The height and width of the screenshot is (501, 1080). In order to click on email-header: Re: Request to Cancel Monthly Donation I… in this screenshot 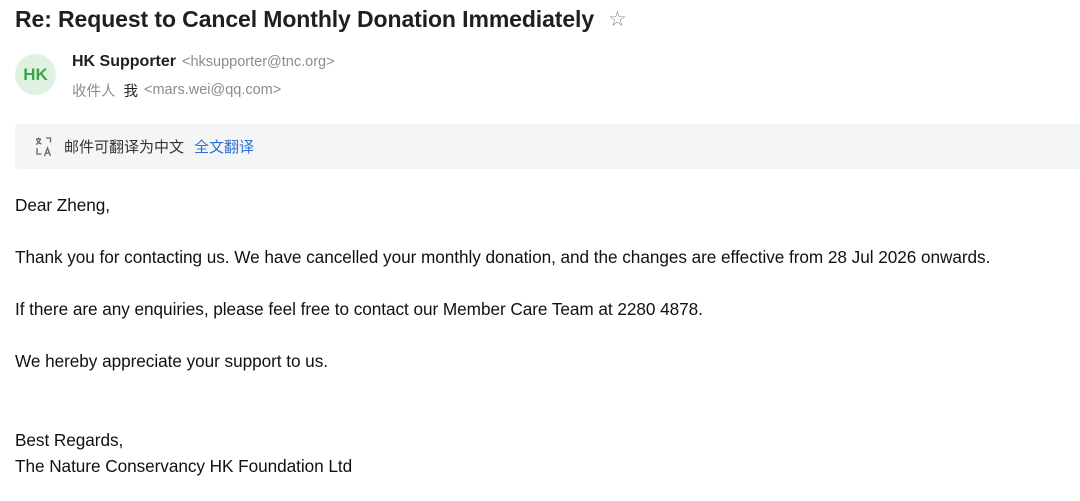, I will do `click(321, 19)`.